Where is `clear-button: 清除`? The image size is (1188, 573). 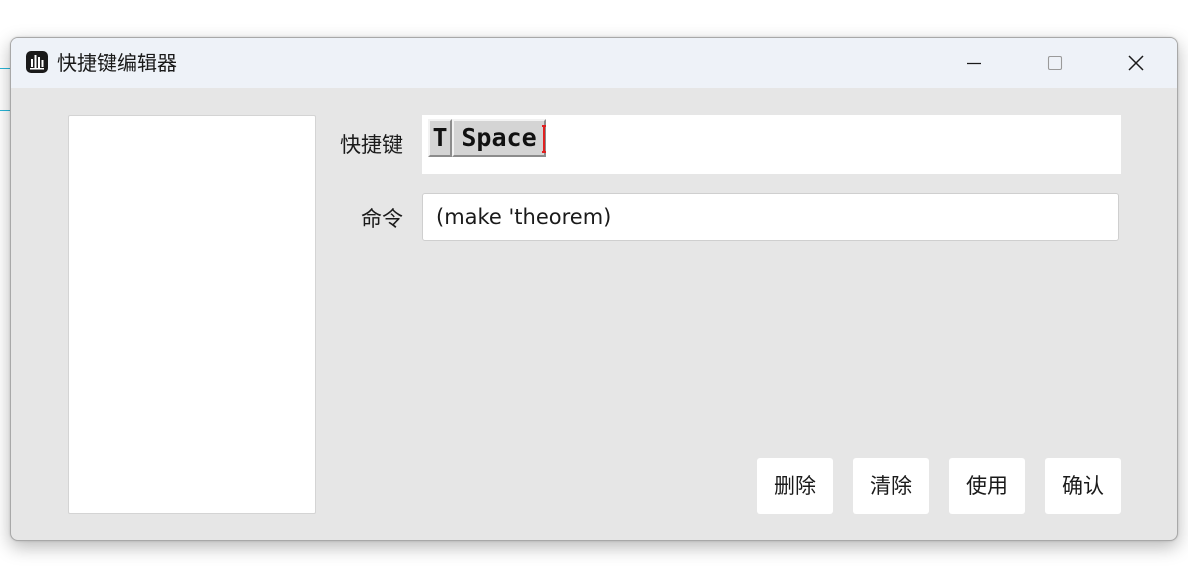 clear-button: 清除 is located at coordinates (891, 486).